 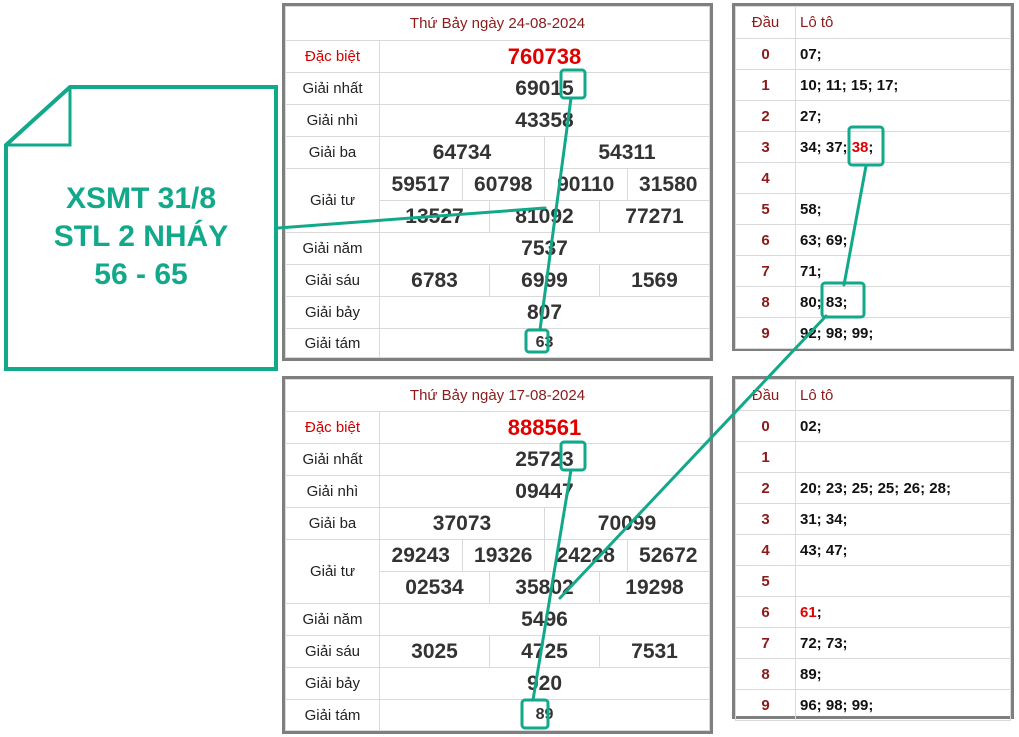 What do you see at coordinates (765, 302) in the screenshot?
I see `loto-dau: 8` at bounding box center [765, 302].